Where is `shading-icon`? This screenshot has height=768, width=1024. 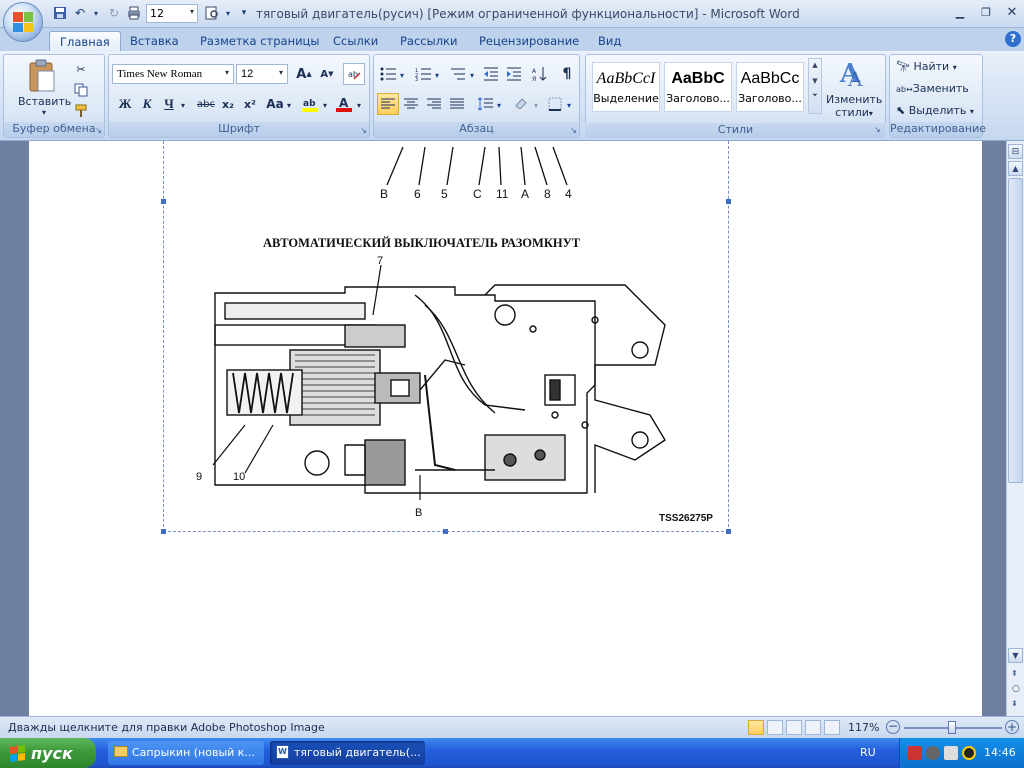
shading-icon is located at coordinates (521, 104).